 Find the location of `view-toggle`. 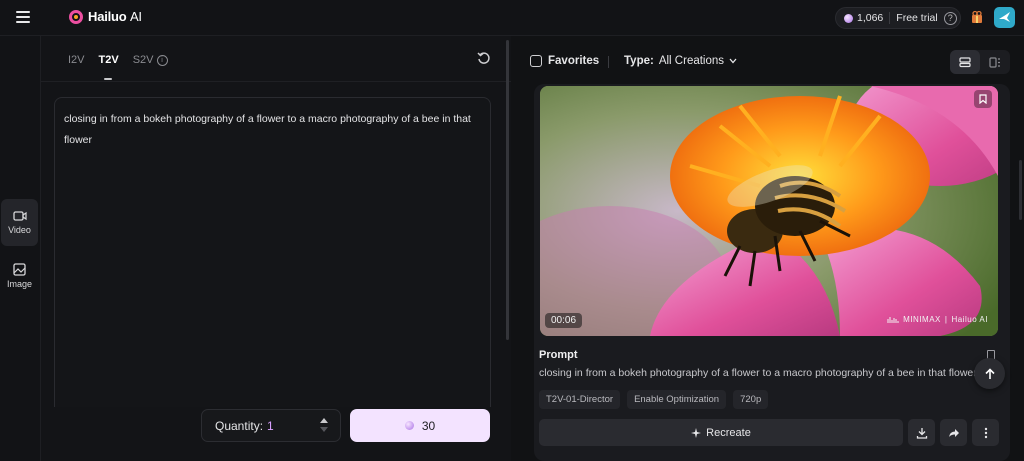

view-toggle is located at coordinates (980, 62).